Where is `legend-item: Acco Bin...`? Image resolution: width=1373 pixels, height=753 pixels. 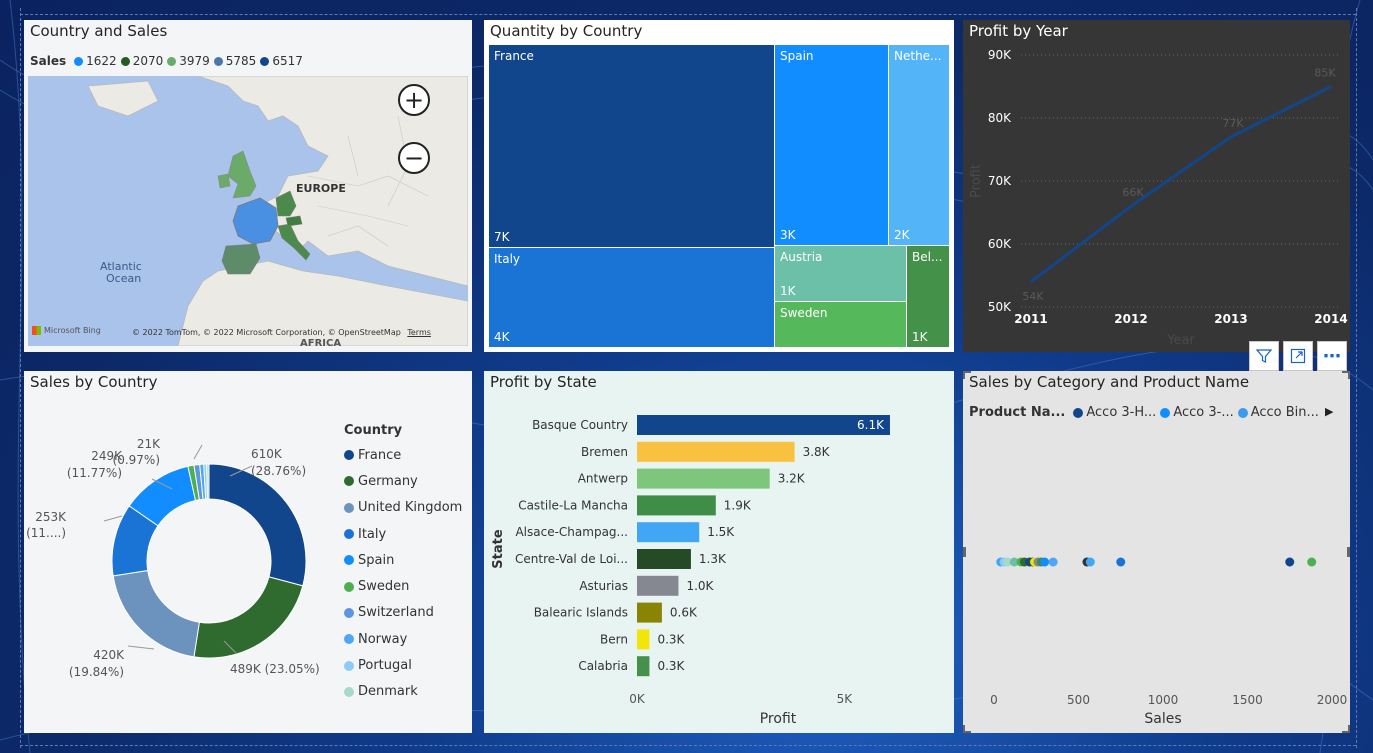 legend-item: Acco Bin... is located at coordinates (1278, 412).